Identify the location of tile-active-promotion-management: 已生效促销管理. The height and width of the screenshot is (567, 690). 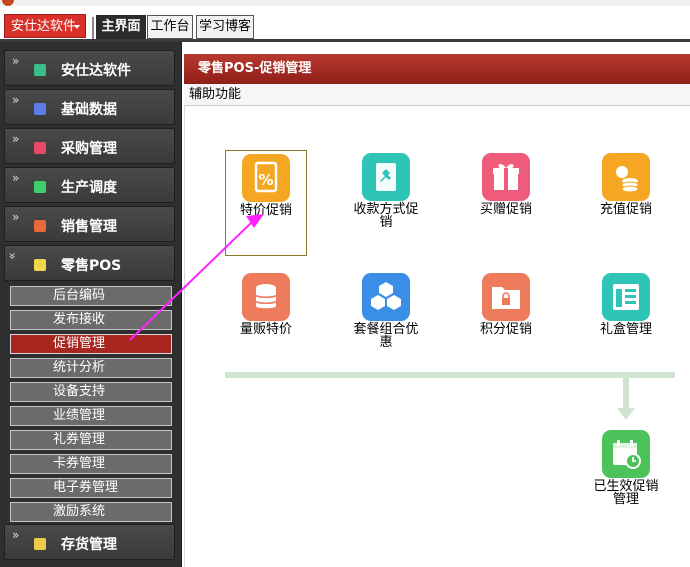
(626, 468).